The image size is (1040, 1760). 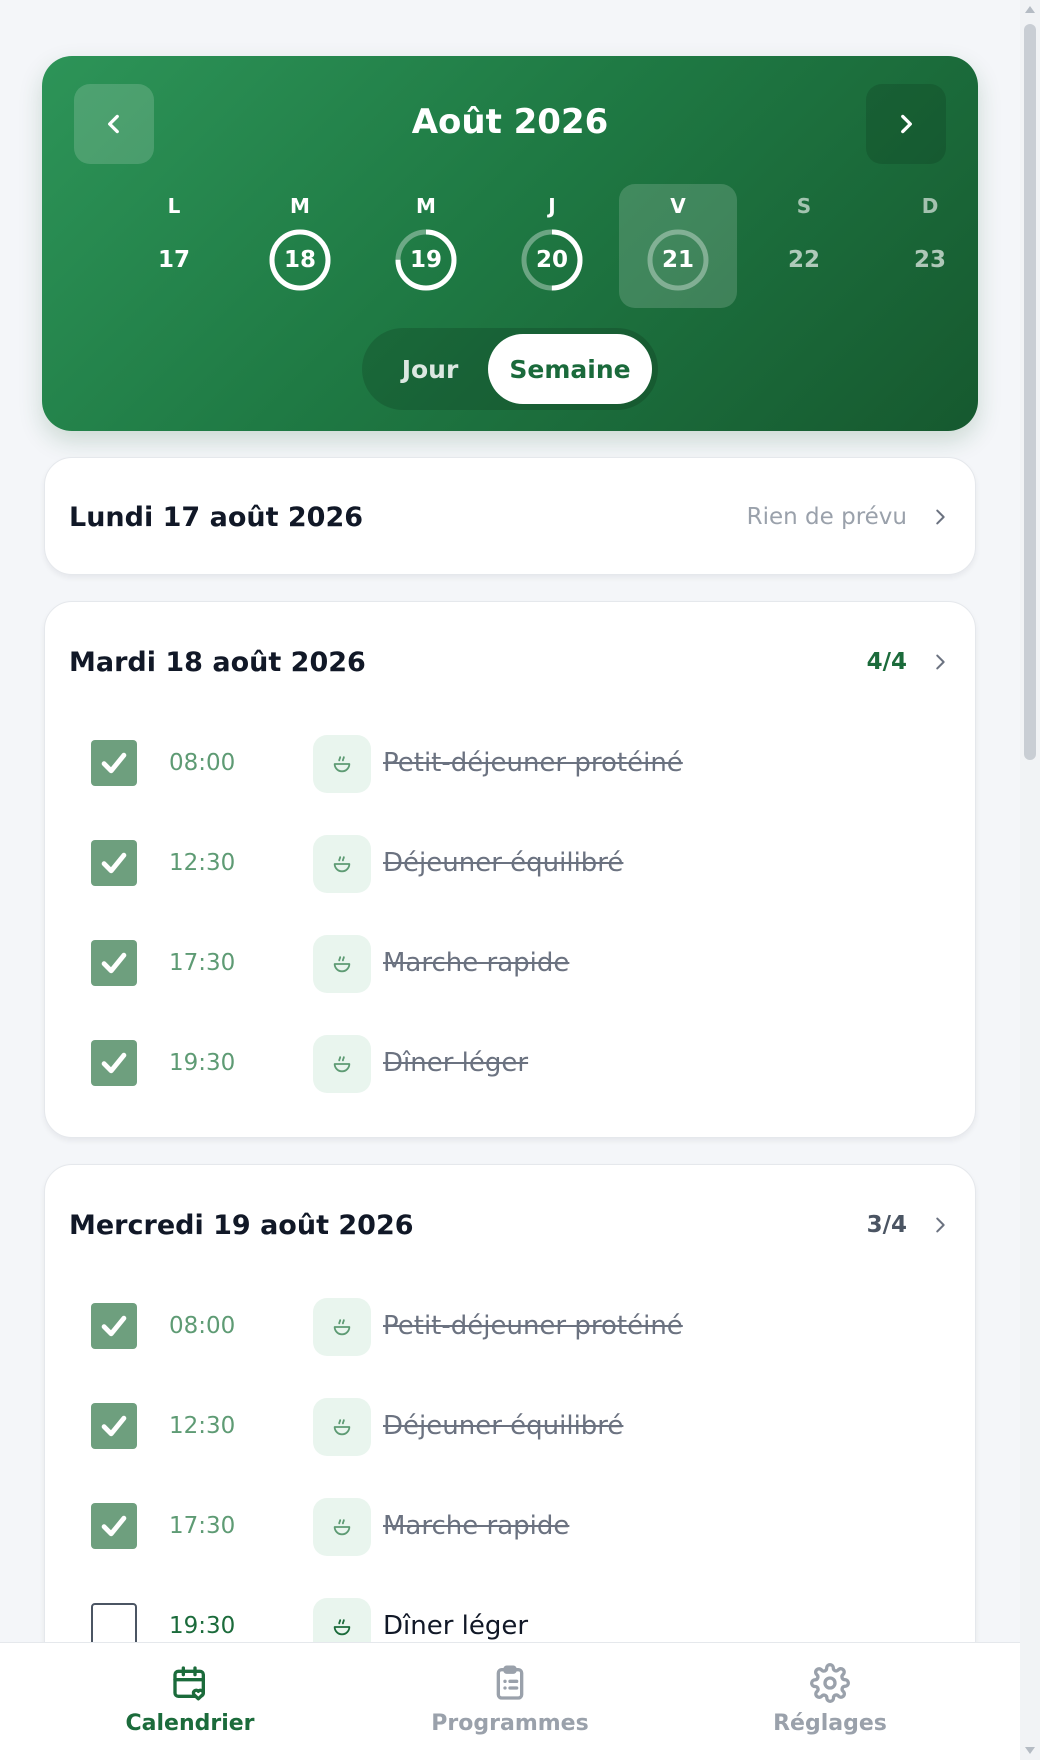 I want to click on week-days-row: L 17 M 18 M 19 J 20 V 21 S 22 D 23, so click(x=510, y=246).